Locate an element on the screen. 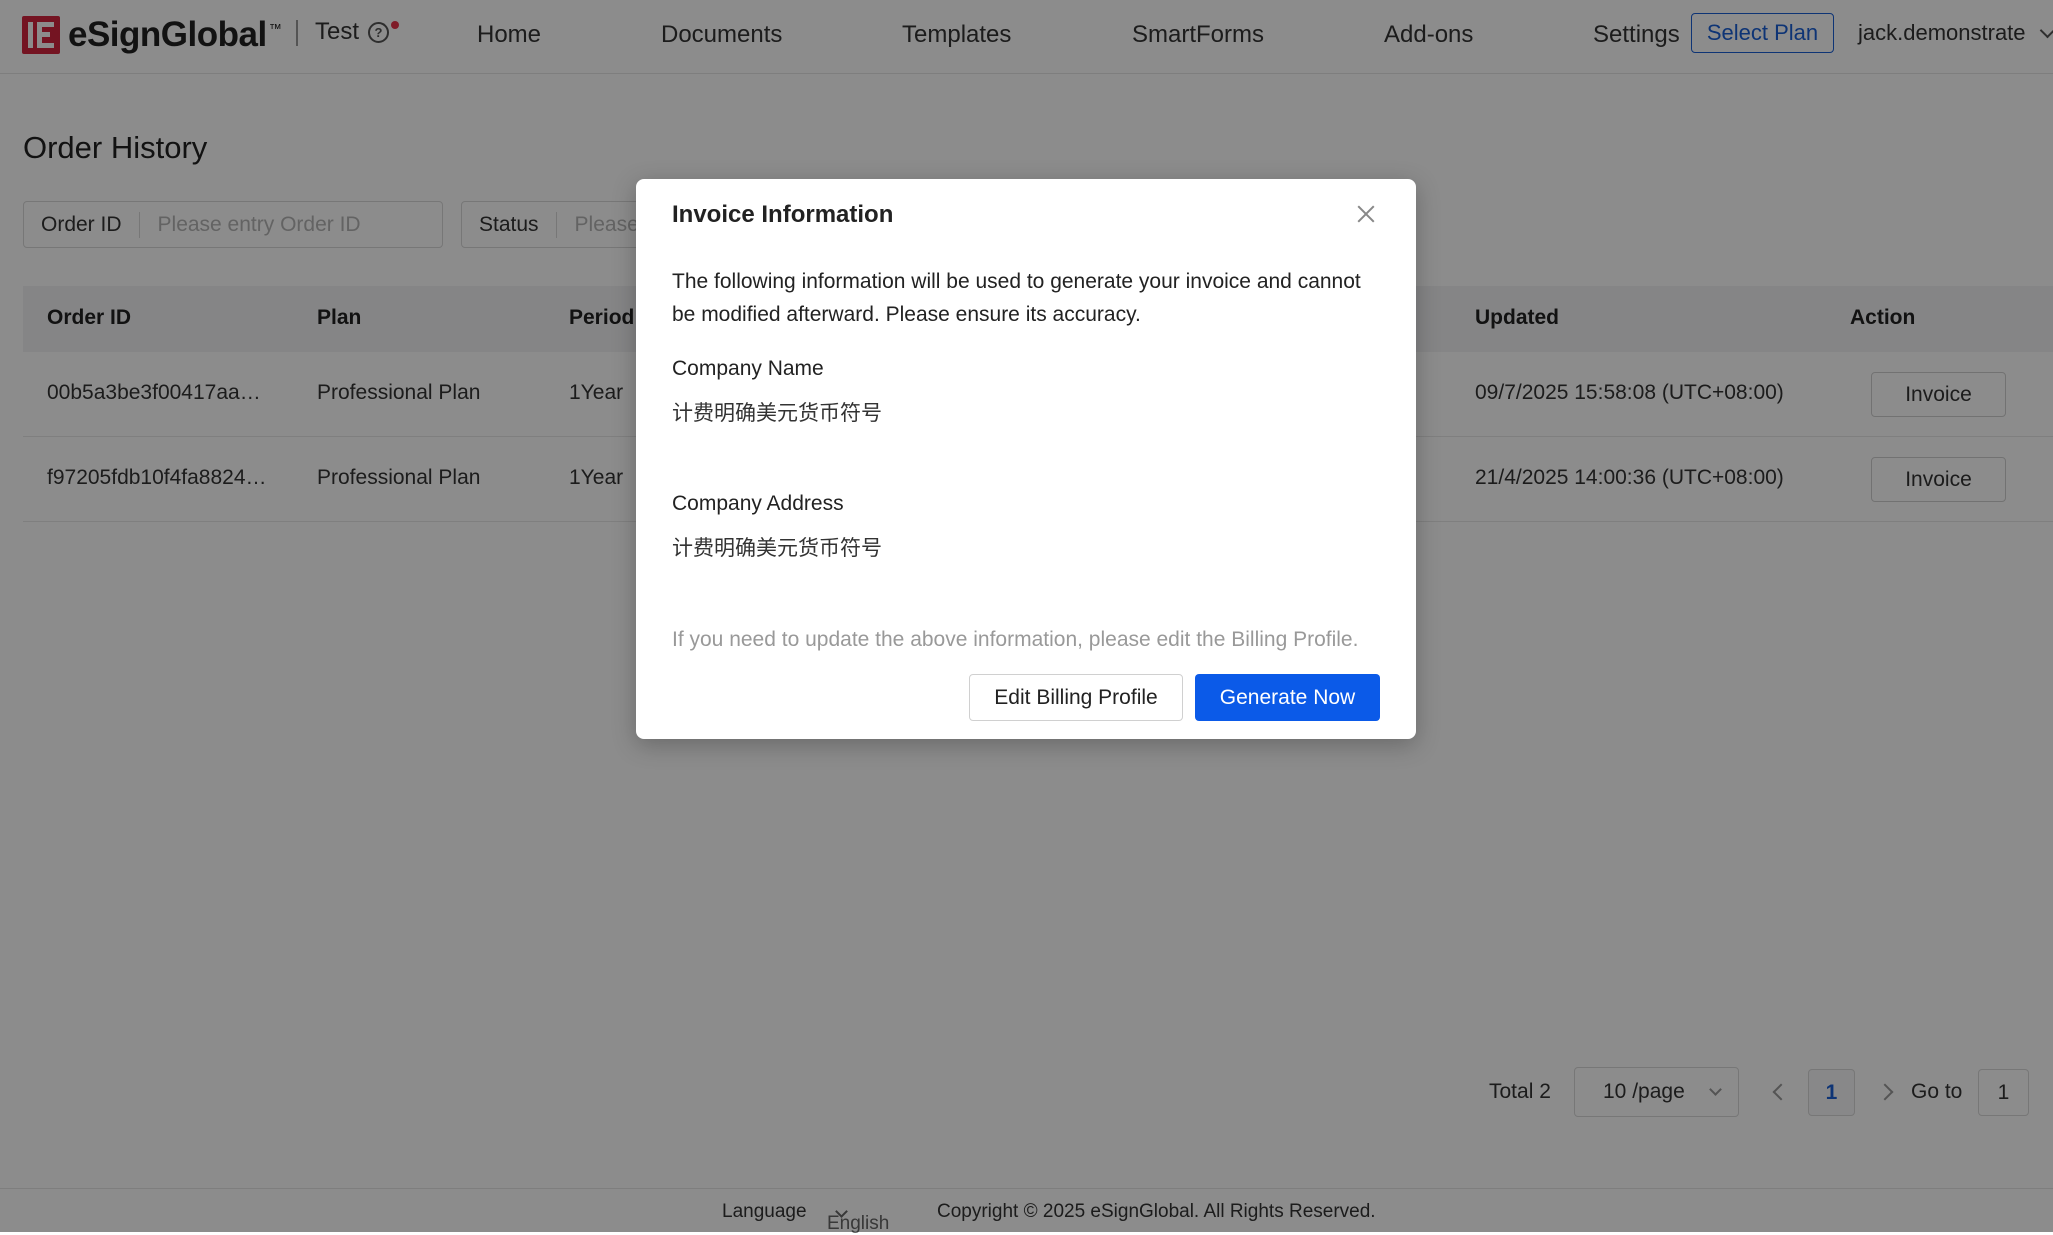  edit-billing-profile-button: Edit Billing Profile is located at coordinates (1076, 697).